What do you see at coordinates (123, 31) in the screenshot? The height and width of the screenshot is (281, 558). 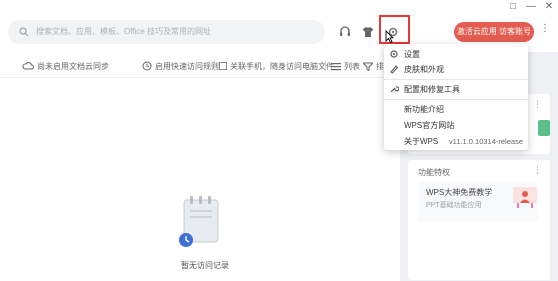 I see `search-input: 搜索文档、应用、模板、Office 技巧及常用的网址` at bounding box center [123, 31].